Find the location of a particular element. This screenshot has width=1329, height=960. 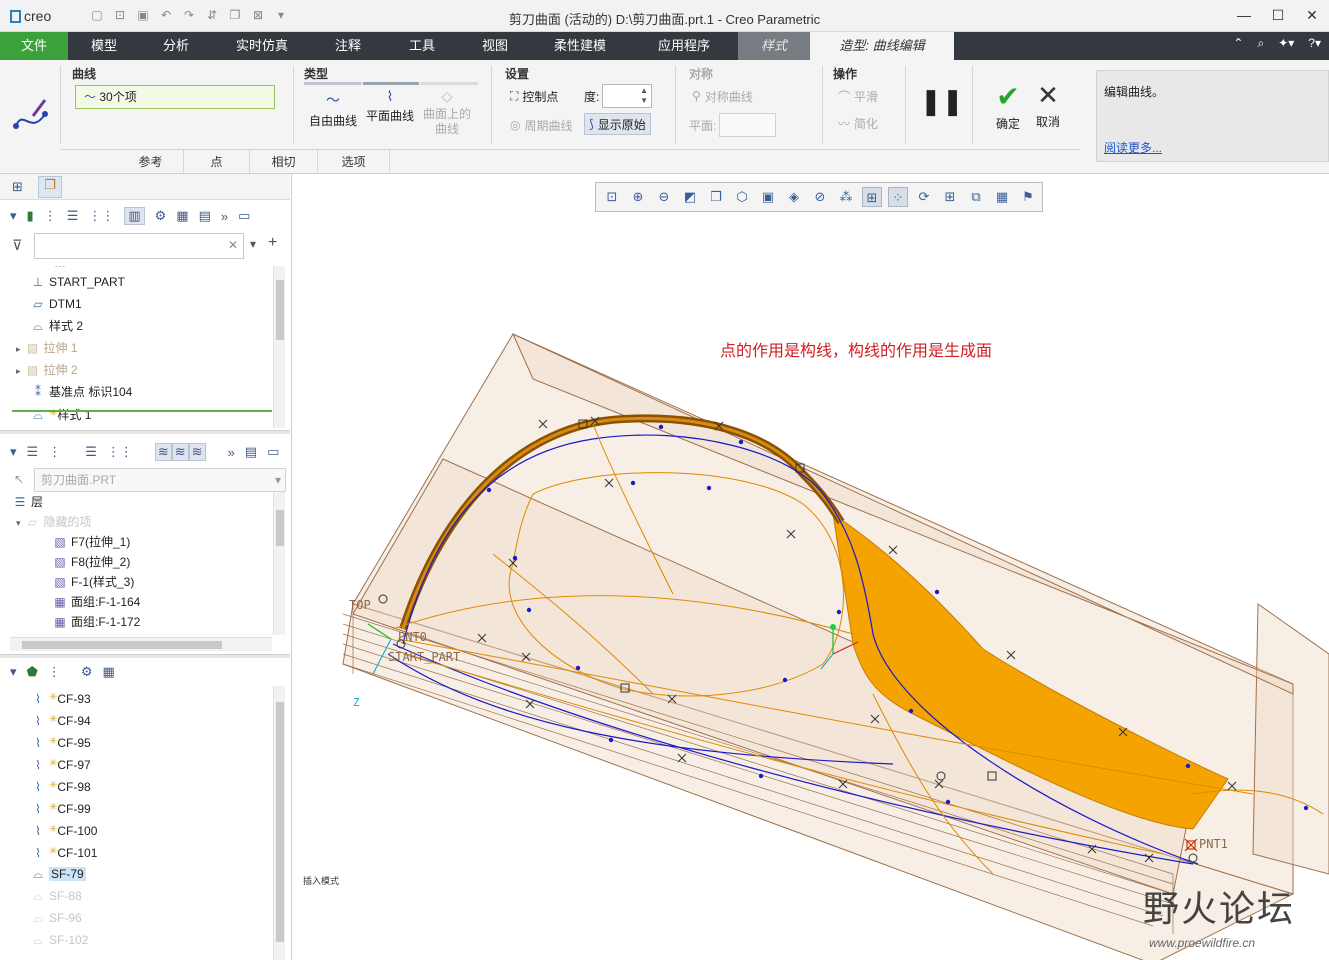

style-tree-scrollbar is located at coordinates (279, 823).